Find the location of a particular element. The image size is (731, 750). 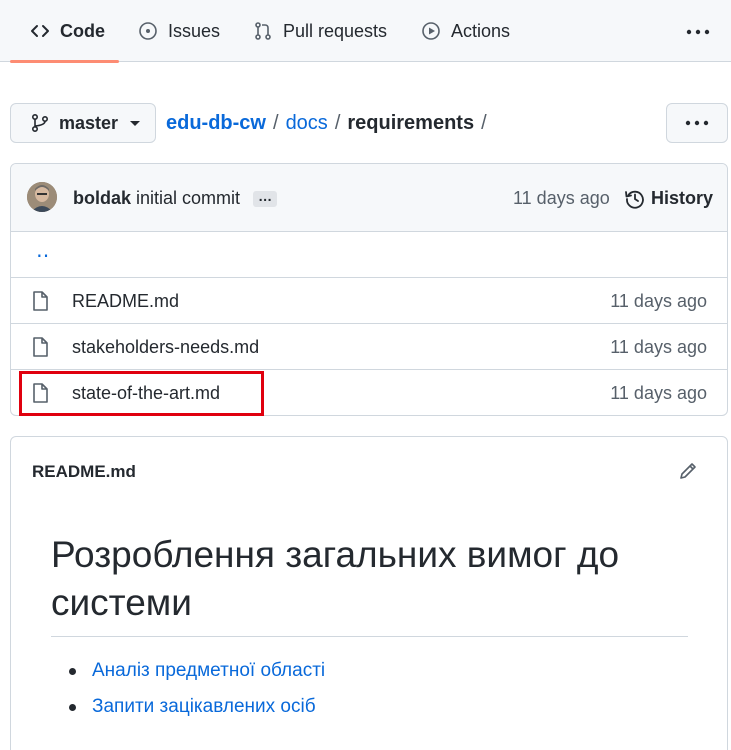

file-name: stakeholders-needs.md is located at coordinates (165, 347).